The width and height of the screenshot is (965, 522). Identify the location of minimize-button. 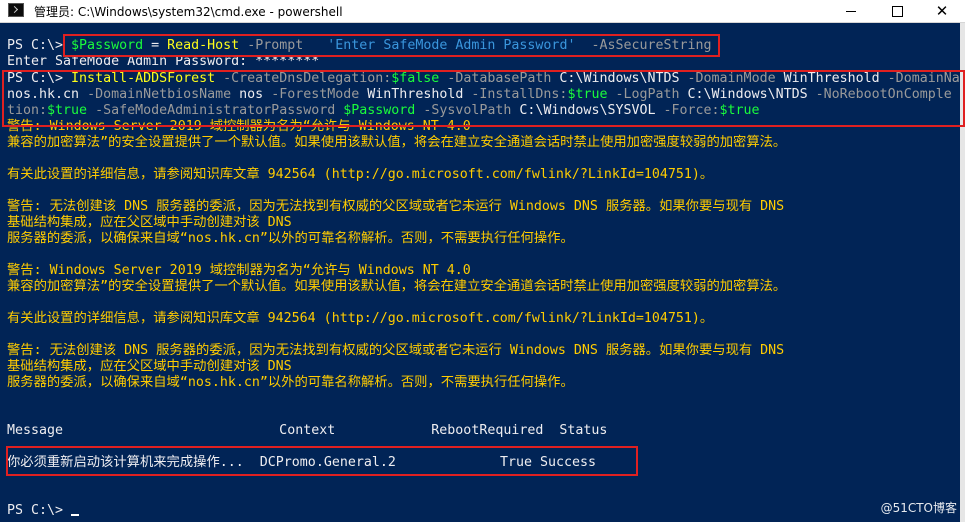
(851, 11).